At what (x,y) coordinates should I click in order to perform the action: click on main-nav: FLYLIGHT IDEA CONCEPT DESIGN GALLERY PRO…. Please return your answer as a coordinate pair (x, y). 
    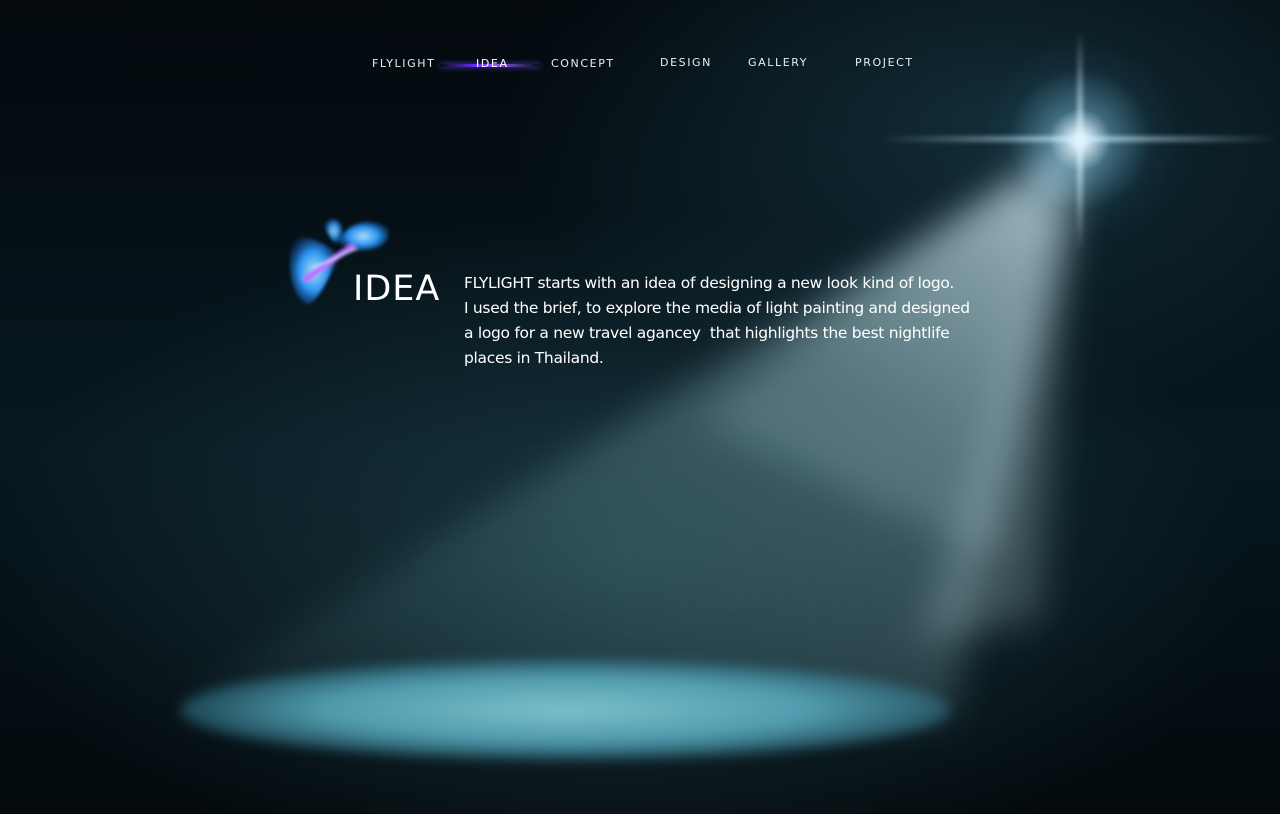
    Looking at the image, I should click on (640, 66).